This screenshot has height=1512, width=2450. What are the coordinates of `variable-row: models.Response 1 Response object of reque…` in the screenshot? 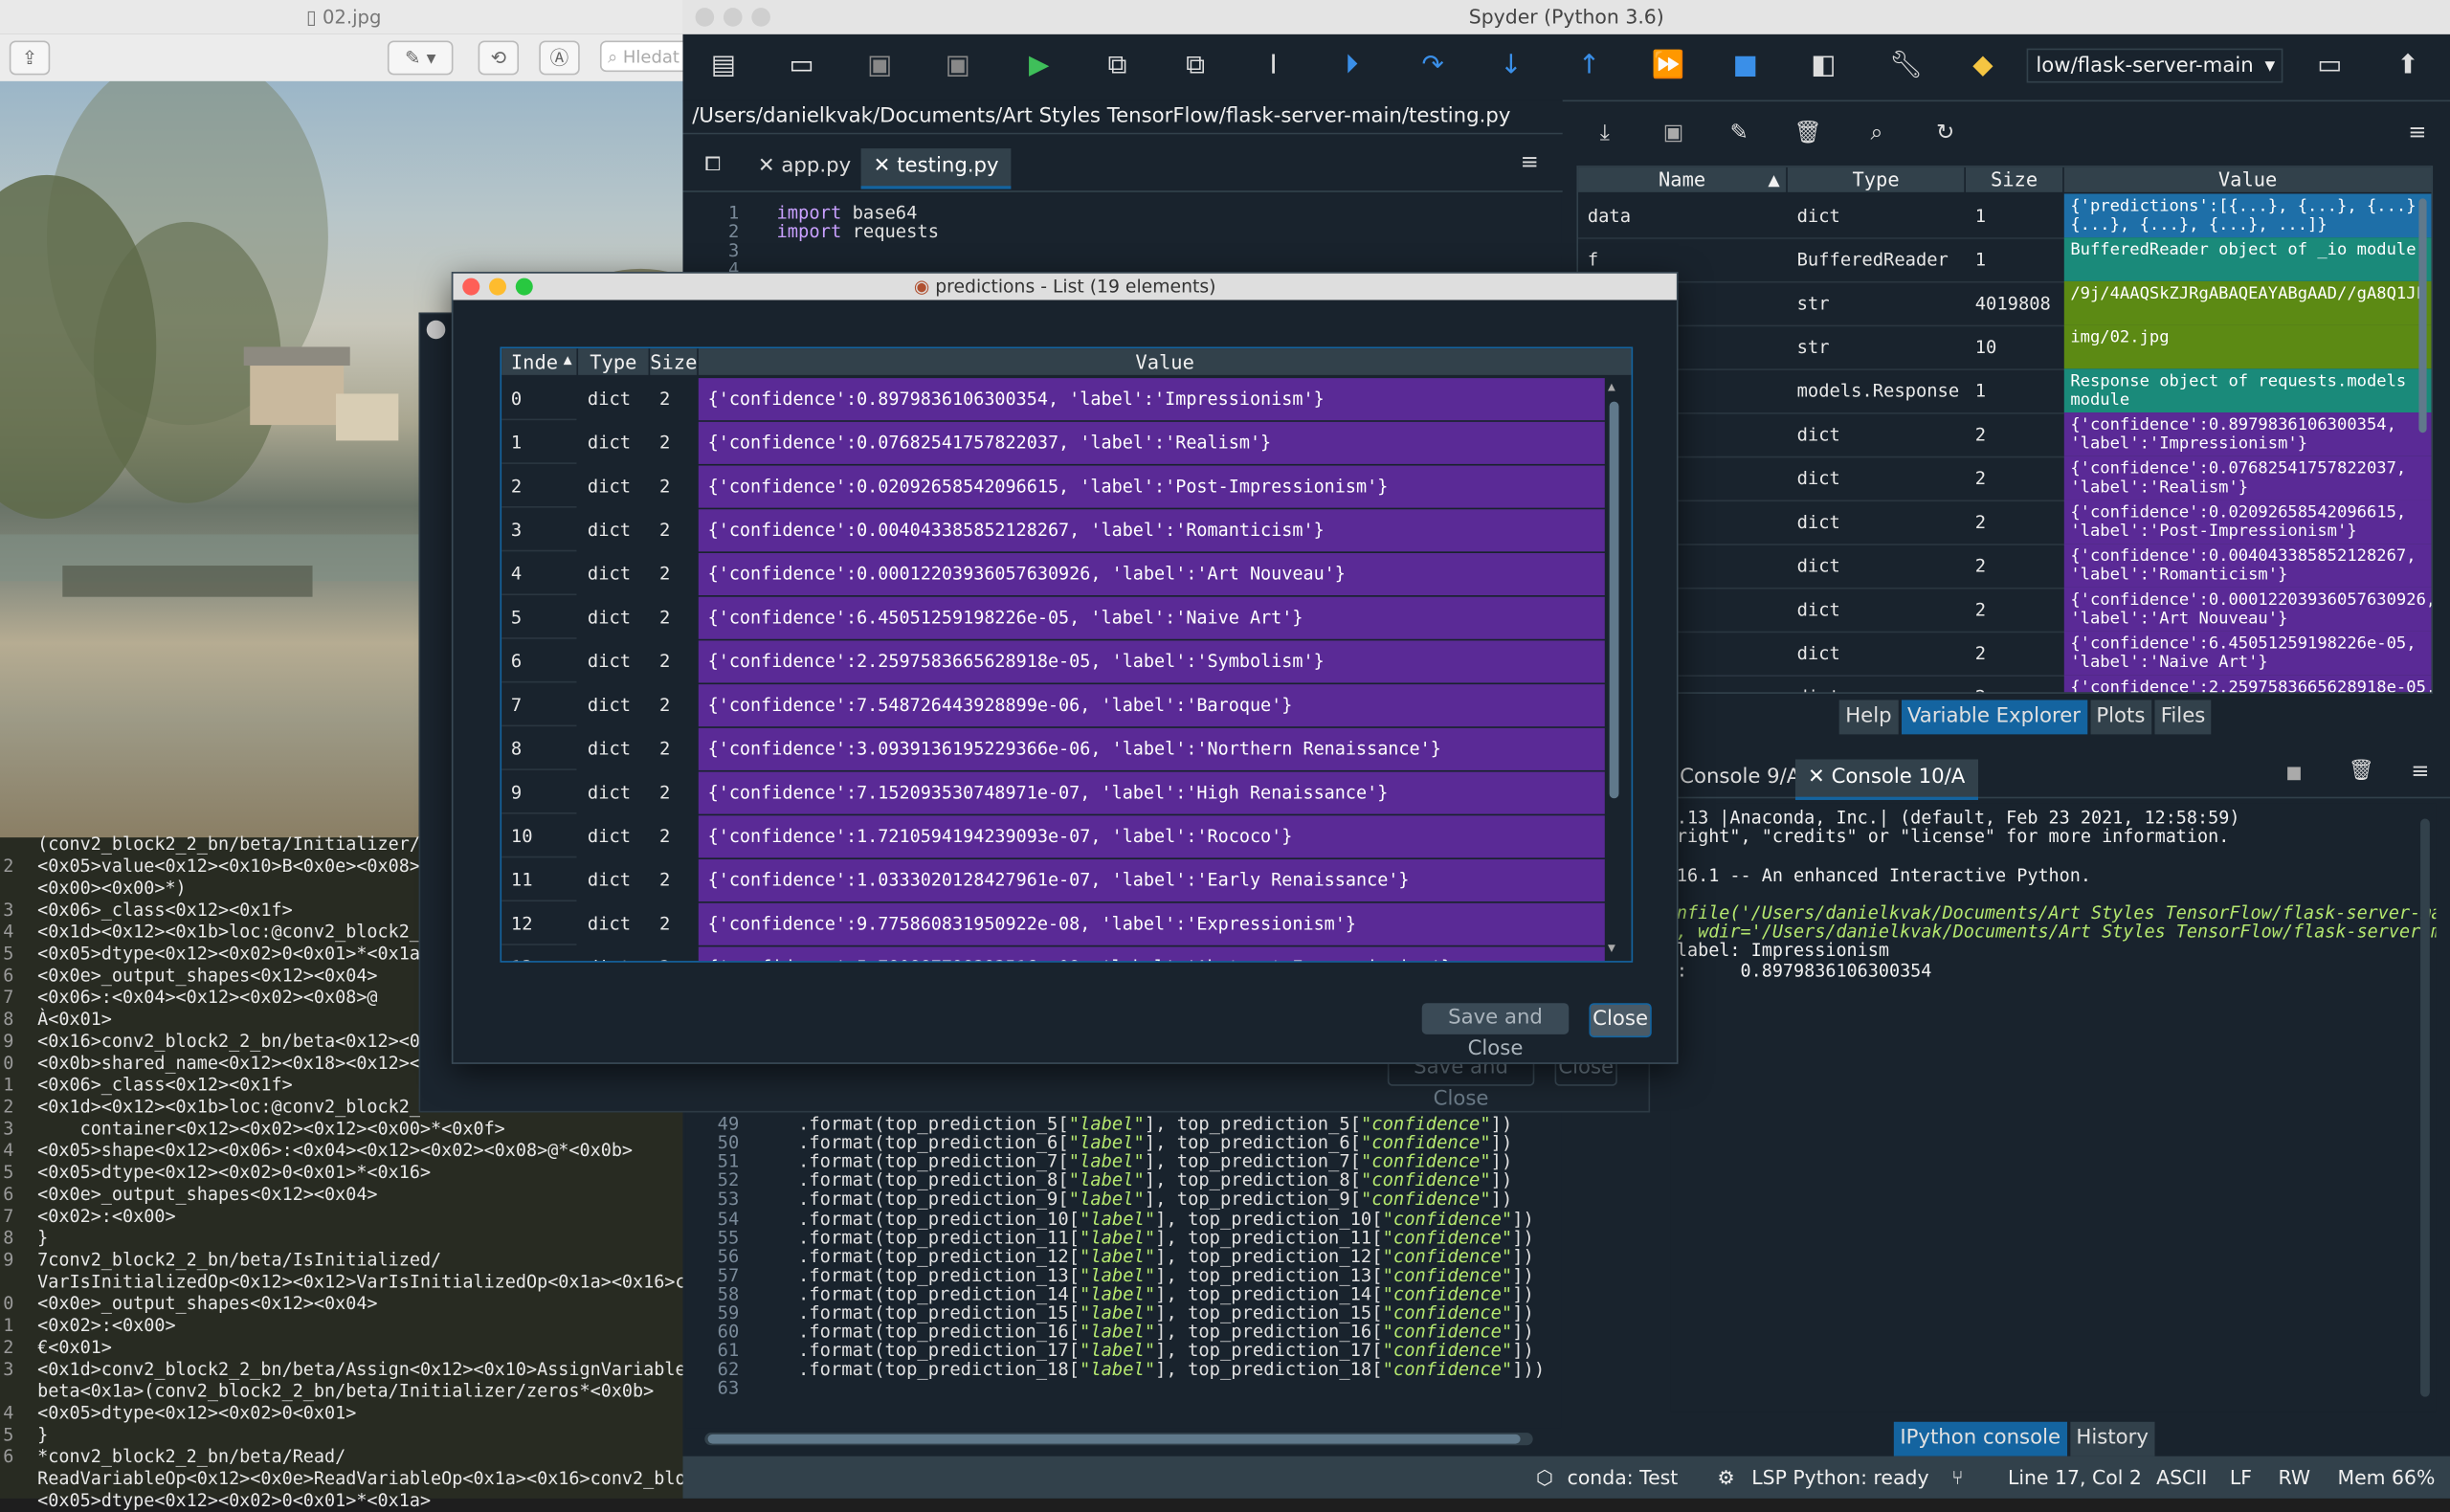 It's located at (2005, 391).